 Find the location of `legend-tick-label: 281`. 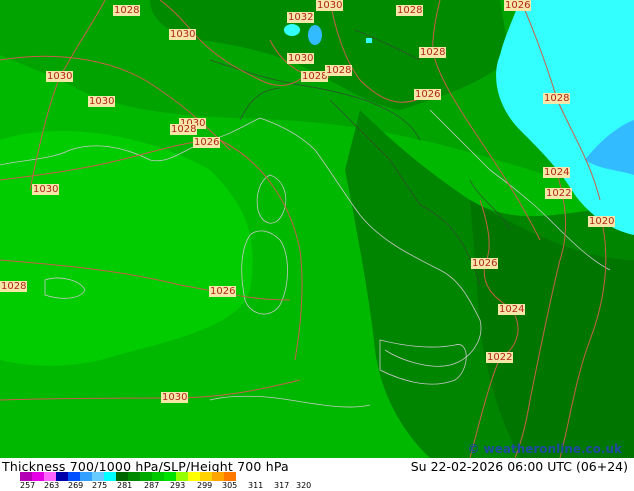

legend-tick-label: 281 is located at coordinates (125, 485).